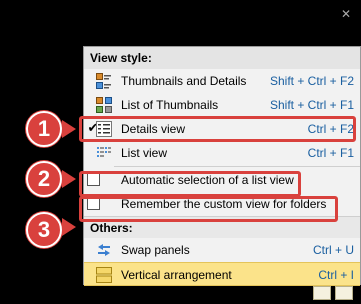  What do you see at coordinates (333, 250) in the screenshot?
I see `menu-item-shortcut: Ctrl + U` at bounding box center [333, 250].